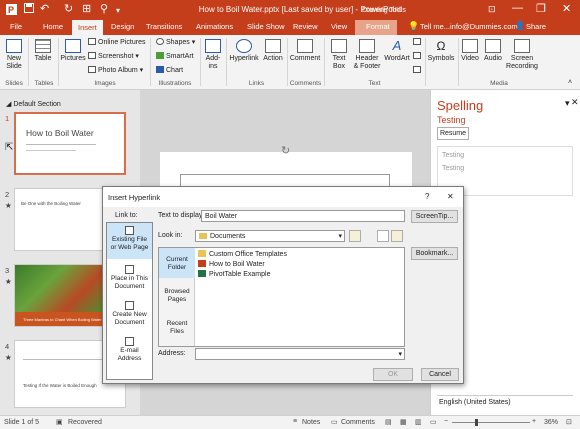  Describe the element at coordinates (453, 133) in the screenshot. I see `resume-button: Resume` at that location.